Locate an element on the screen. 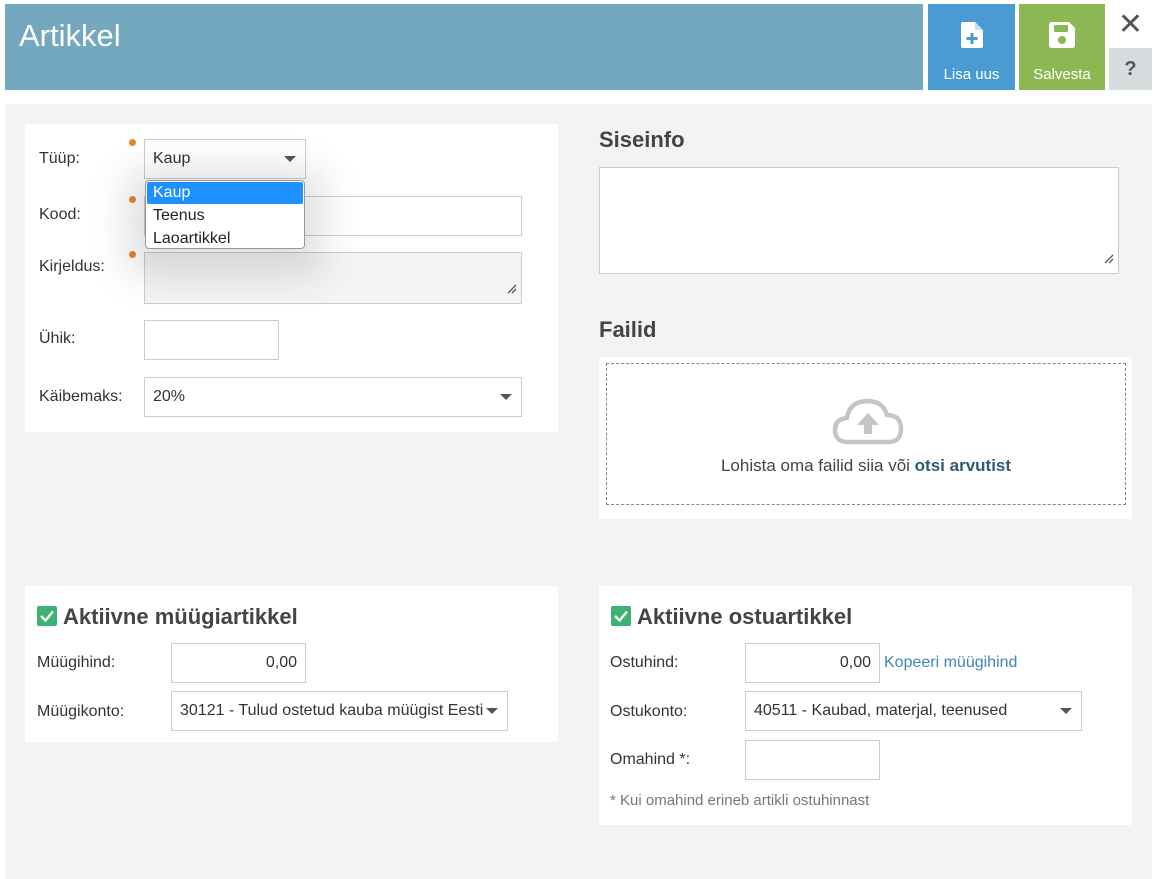 This screenshot has height=879, width=1155. save-button: Salvesta is located at coordinates (1062, 47).